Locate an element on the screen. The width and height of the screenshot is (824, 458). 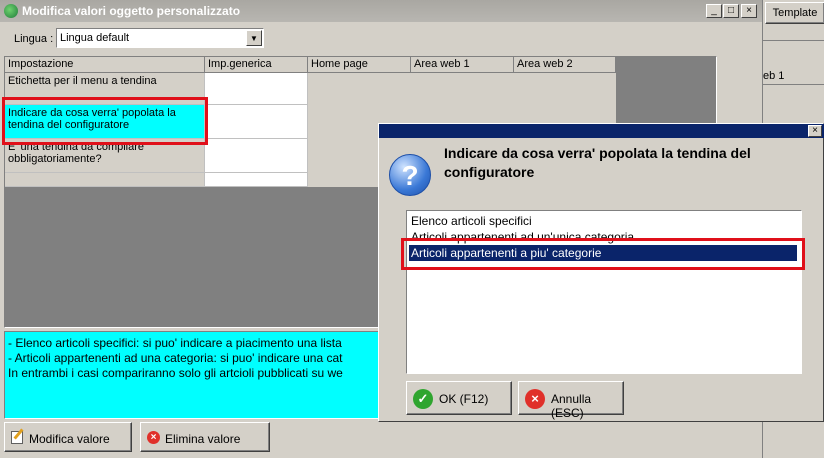
grid-header-impostazione: Impostazione is located at coordinates (105, 65).